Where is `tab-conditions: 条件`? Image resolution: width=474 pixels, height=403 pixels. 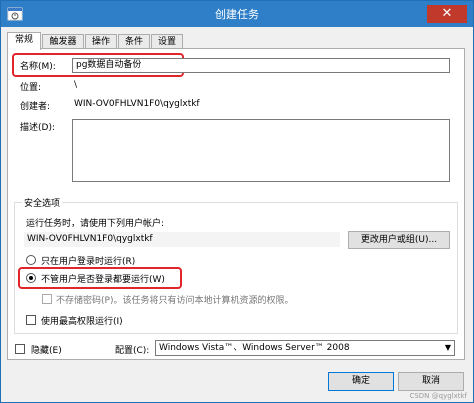
tab-conditions: 条件 is located at coordinates (134, 41).